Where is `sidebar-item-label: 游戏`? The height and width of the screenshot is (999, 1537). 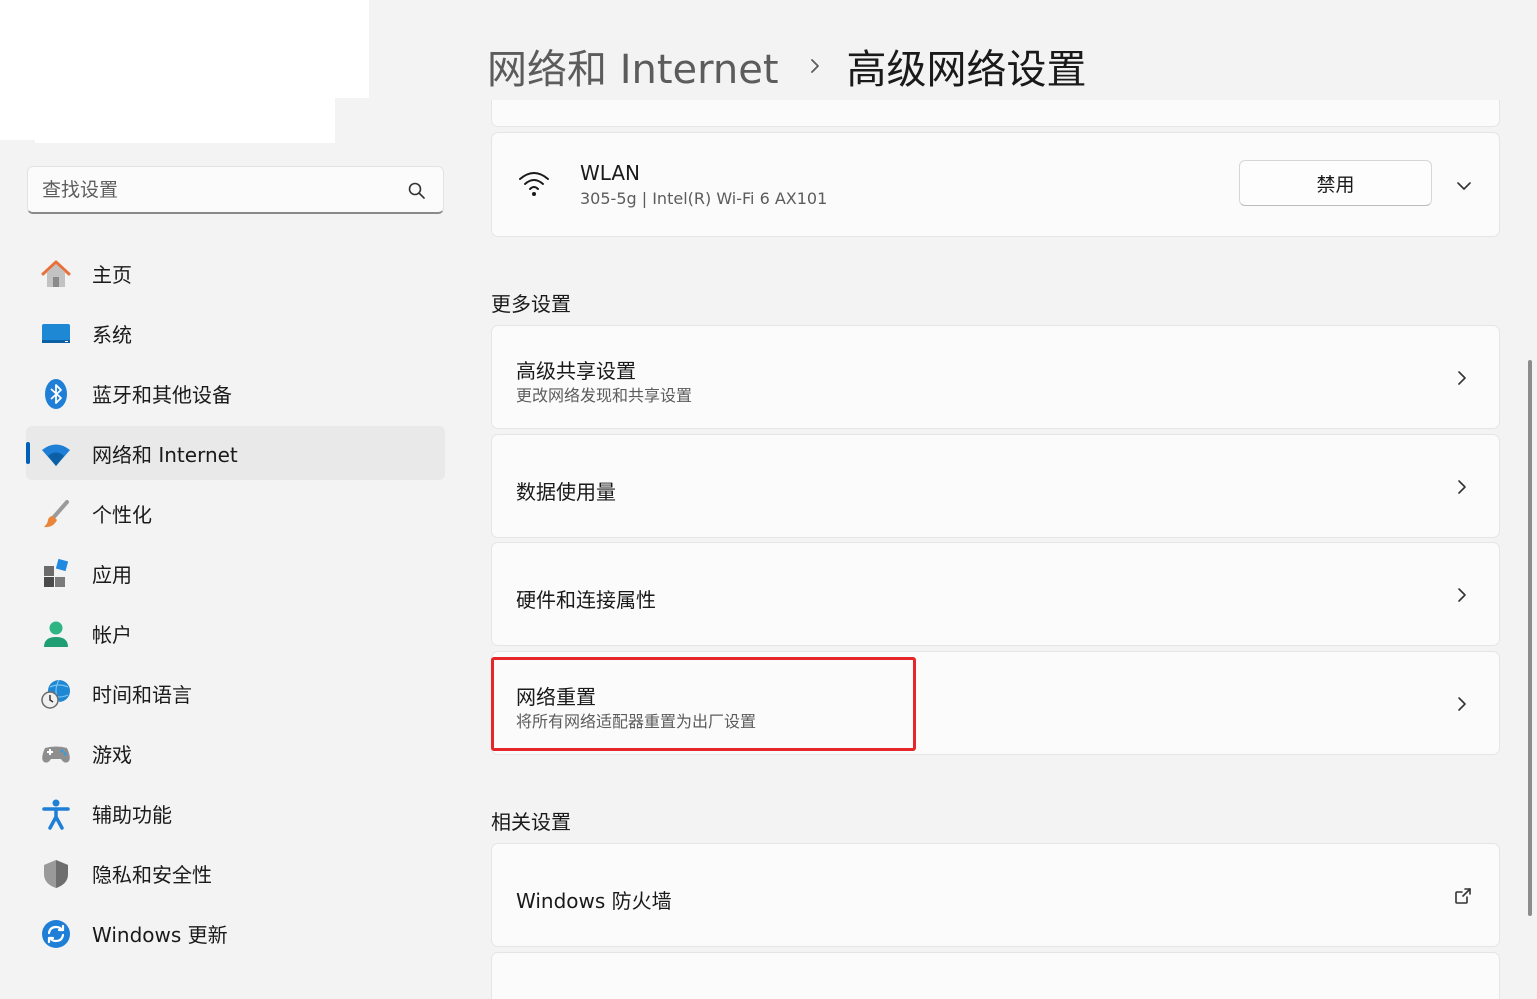
sidebar-item-label: 游戏 is located at coordinates (112, 754).